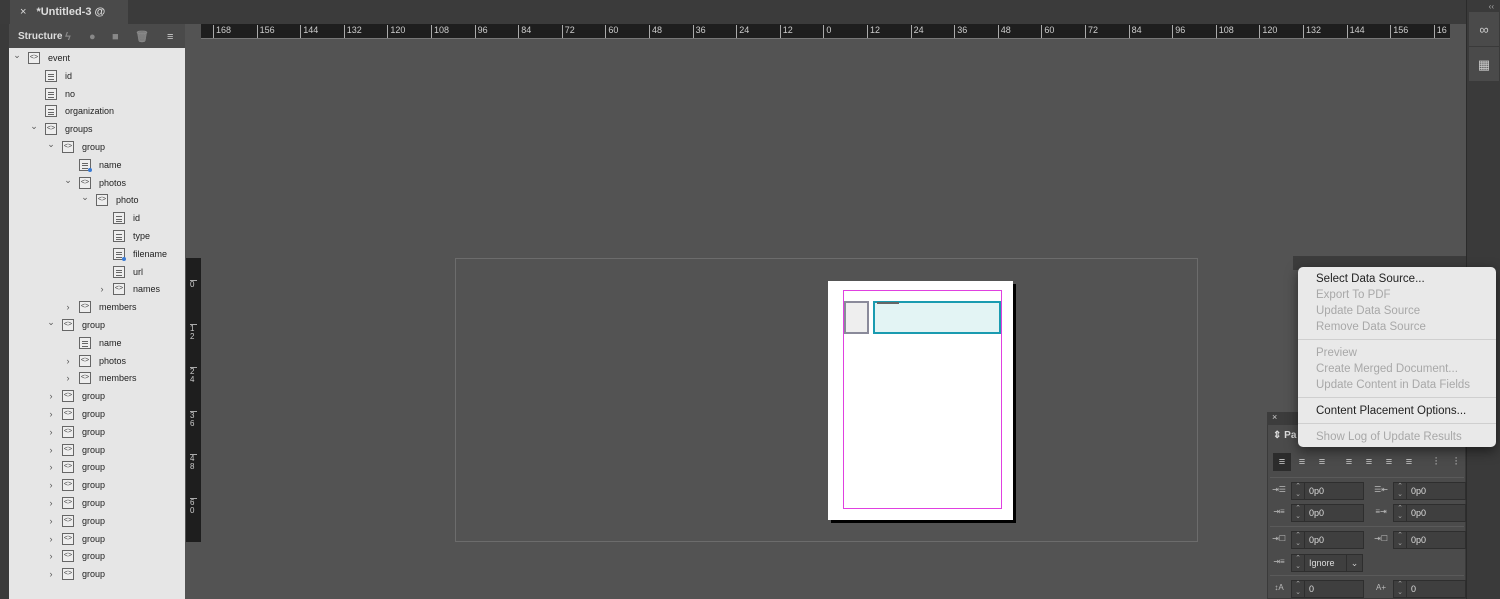 This screenshot has height=599, width=1500. Describe the element at coordinates (97, 361) in the screenshot. I see `tree-item: › <> photos` at that location.